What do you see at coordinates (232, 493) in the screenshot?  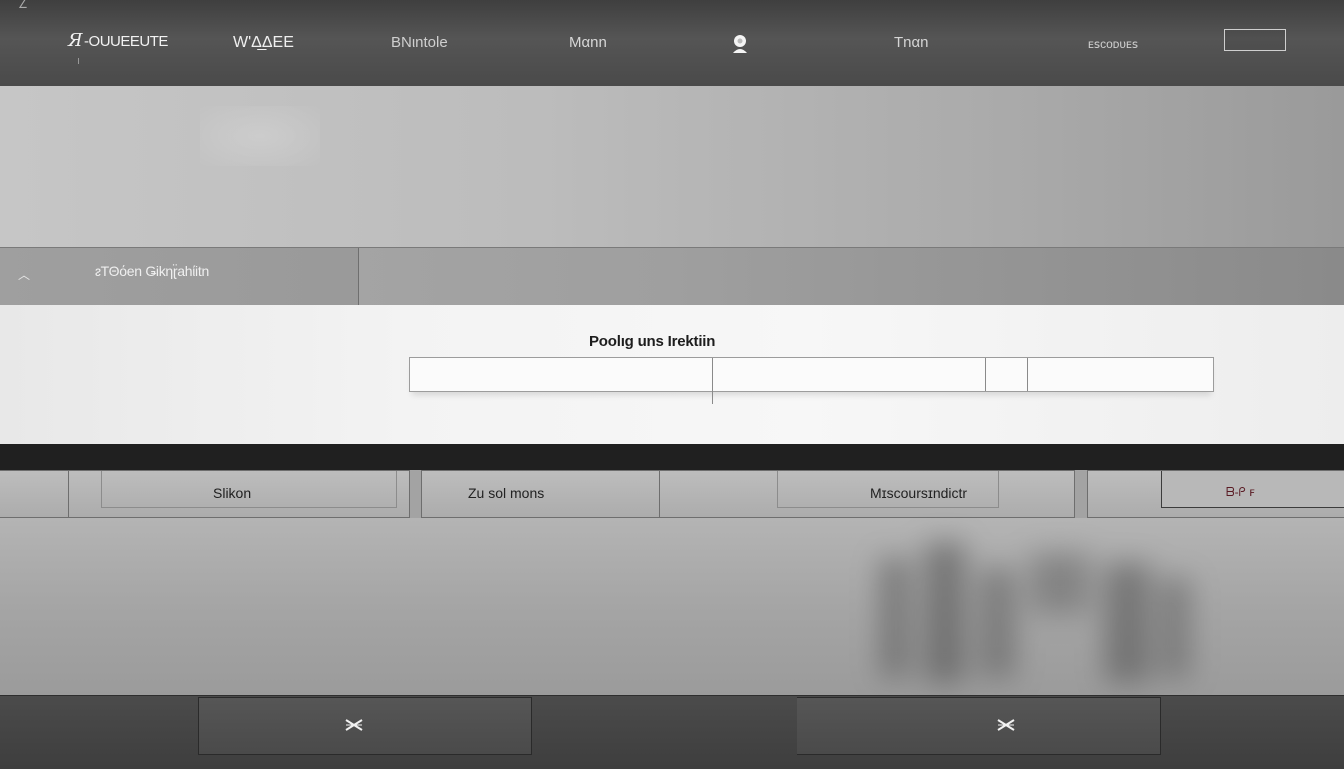 I see `tab-label: Slikon` at bounding box center [232, 493].